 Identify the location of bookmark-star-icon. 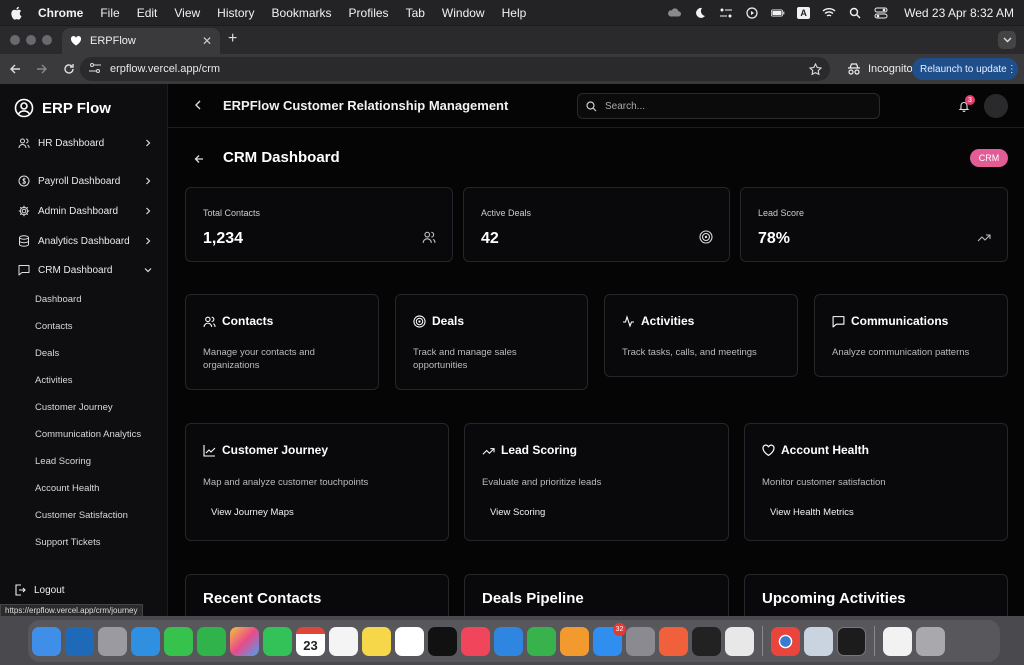
(815, 69).